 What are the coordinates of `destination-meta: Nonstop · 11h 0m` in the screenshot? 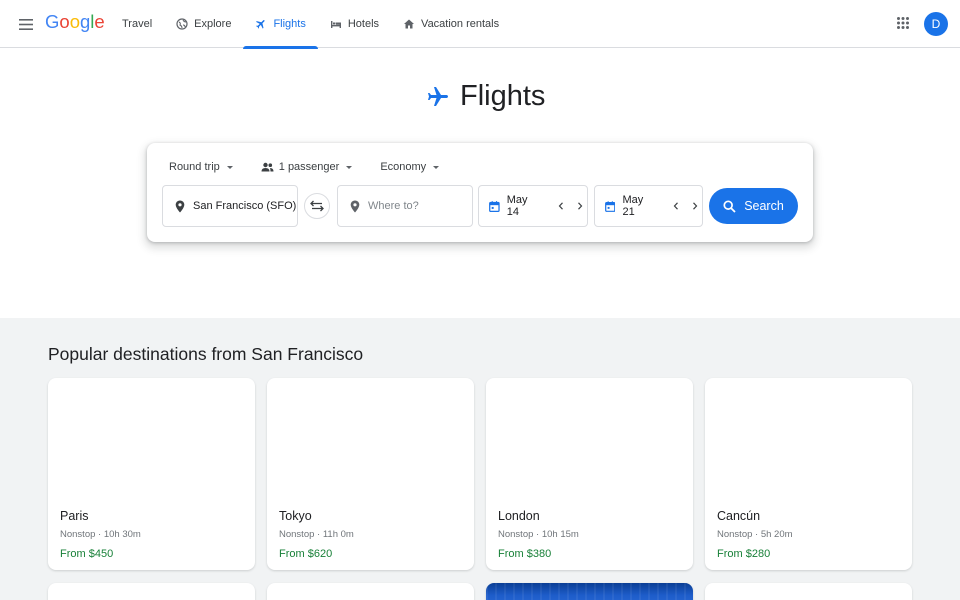 It's located at (316, 534).